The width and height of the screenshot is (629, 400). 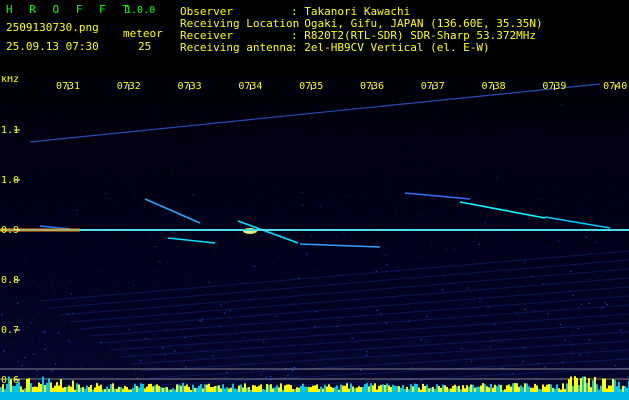 I want to click on meteor-label: meteor, so click(x=143, y=33).